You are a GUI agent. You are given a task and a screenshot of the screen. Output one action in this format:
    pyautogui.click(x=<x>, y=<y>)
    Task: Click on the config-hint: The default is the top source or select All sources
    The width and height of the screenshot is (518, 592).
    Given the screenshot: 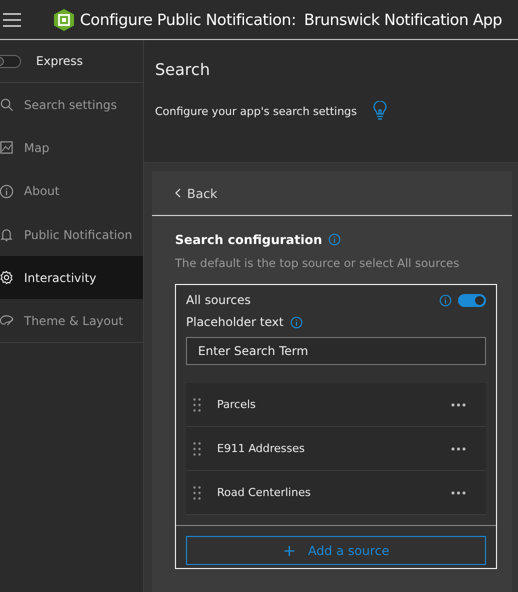 What is the action you would take?
    pyautogui.click(x=317, y=263)
    